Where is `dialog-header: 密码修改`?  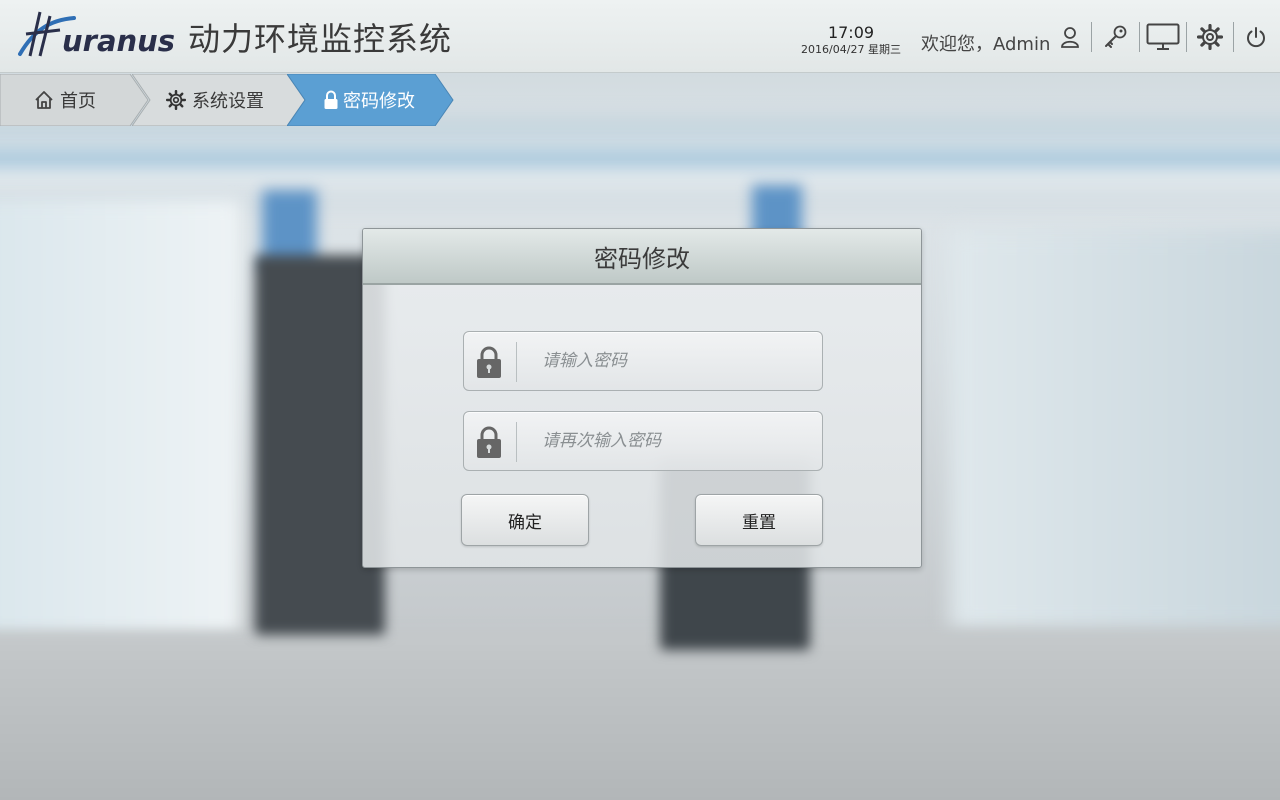 dialog-header: 密码修改 is located at coordinates (642, 257).